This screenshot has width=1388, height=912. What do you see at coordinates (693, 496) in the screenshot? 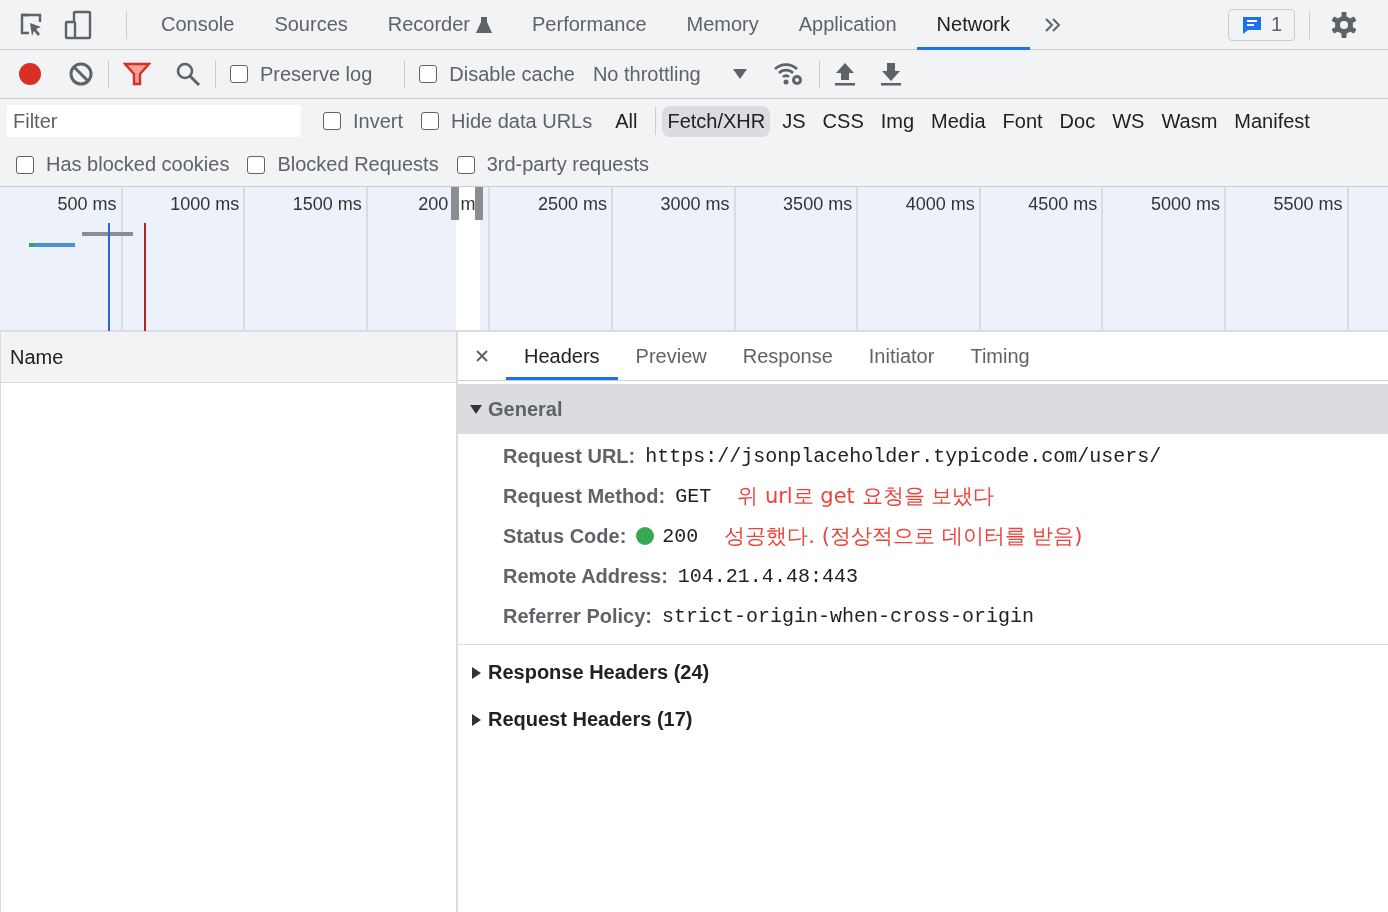
I see `header-value: GET` at bounding box center [693, 496].